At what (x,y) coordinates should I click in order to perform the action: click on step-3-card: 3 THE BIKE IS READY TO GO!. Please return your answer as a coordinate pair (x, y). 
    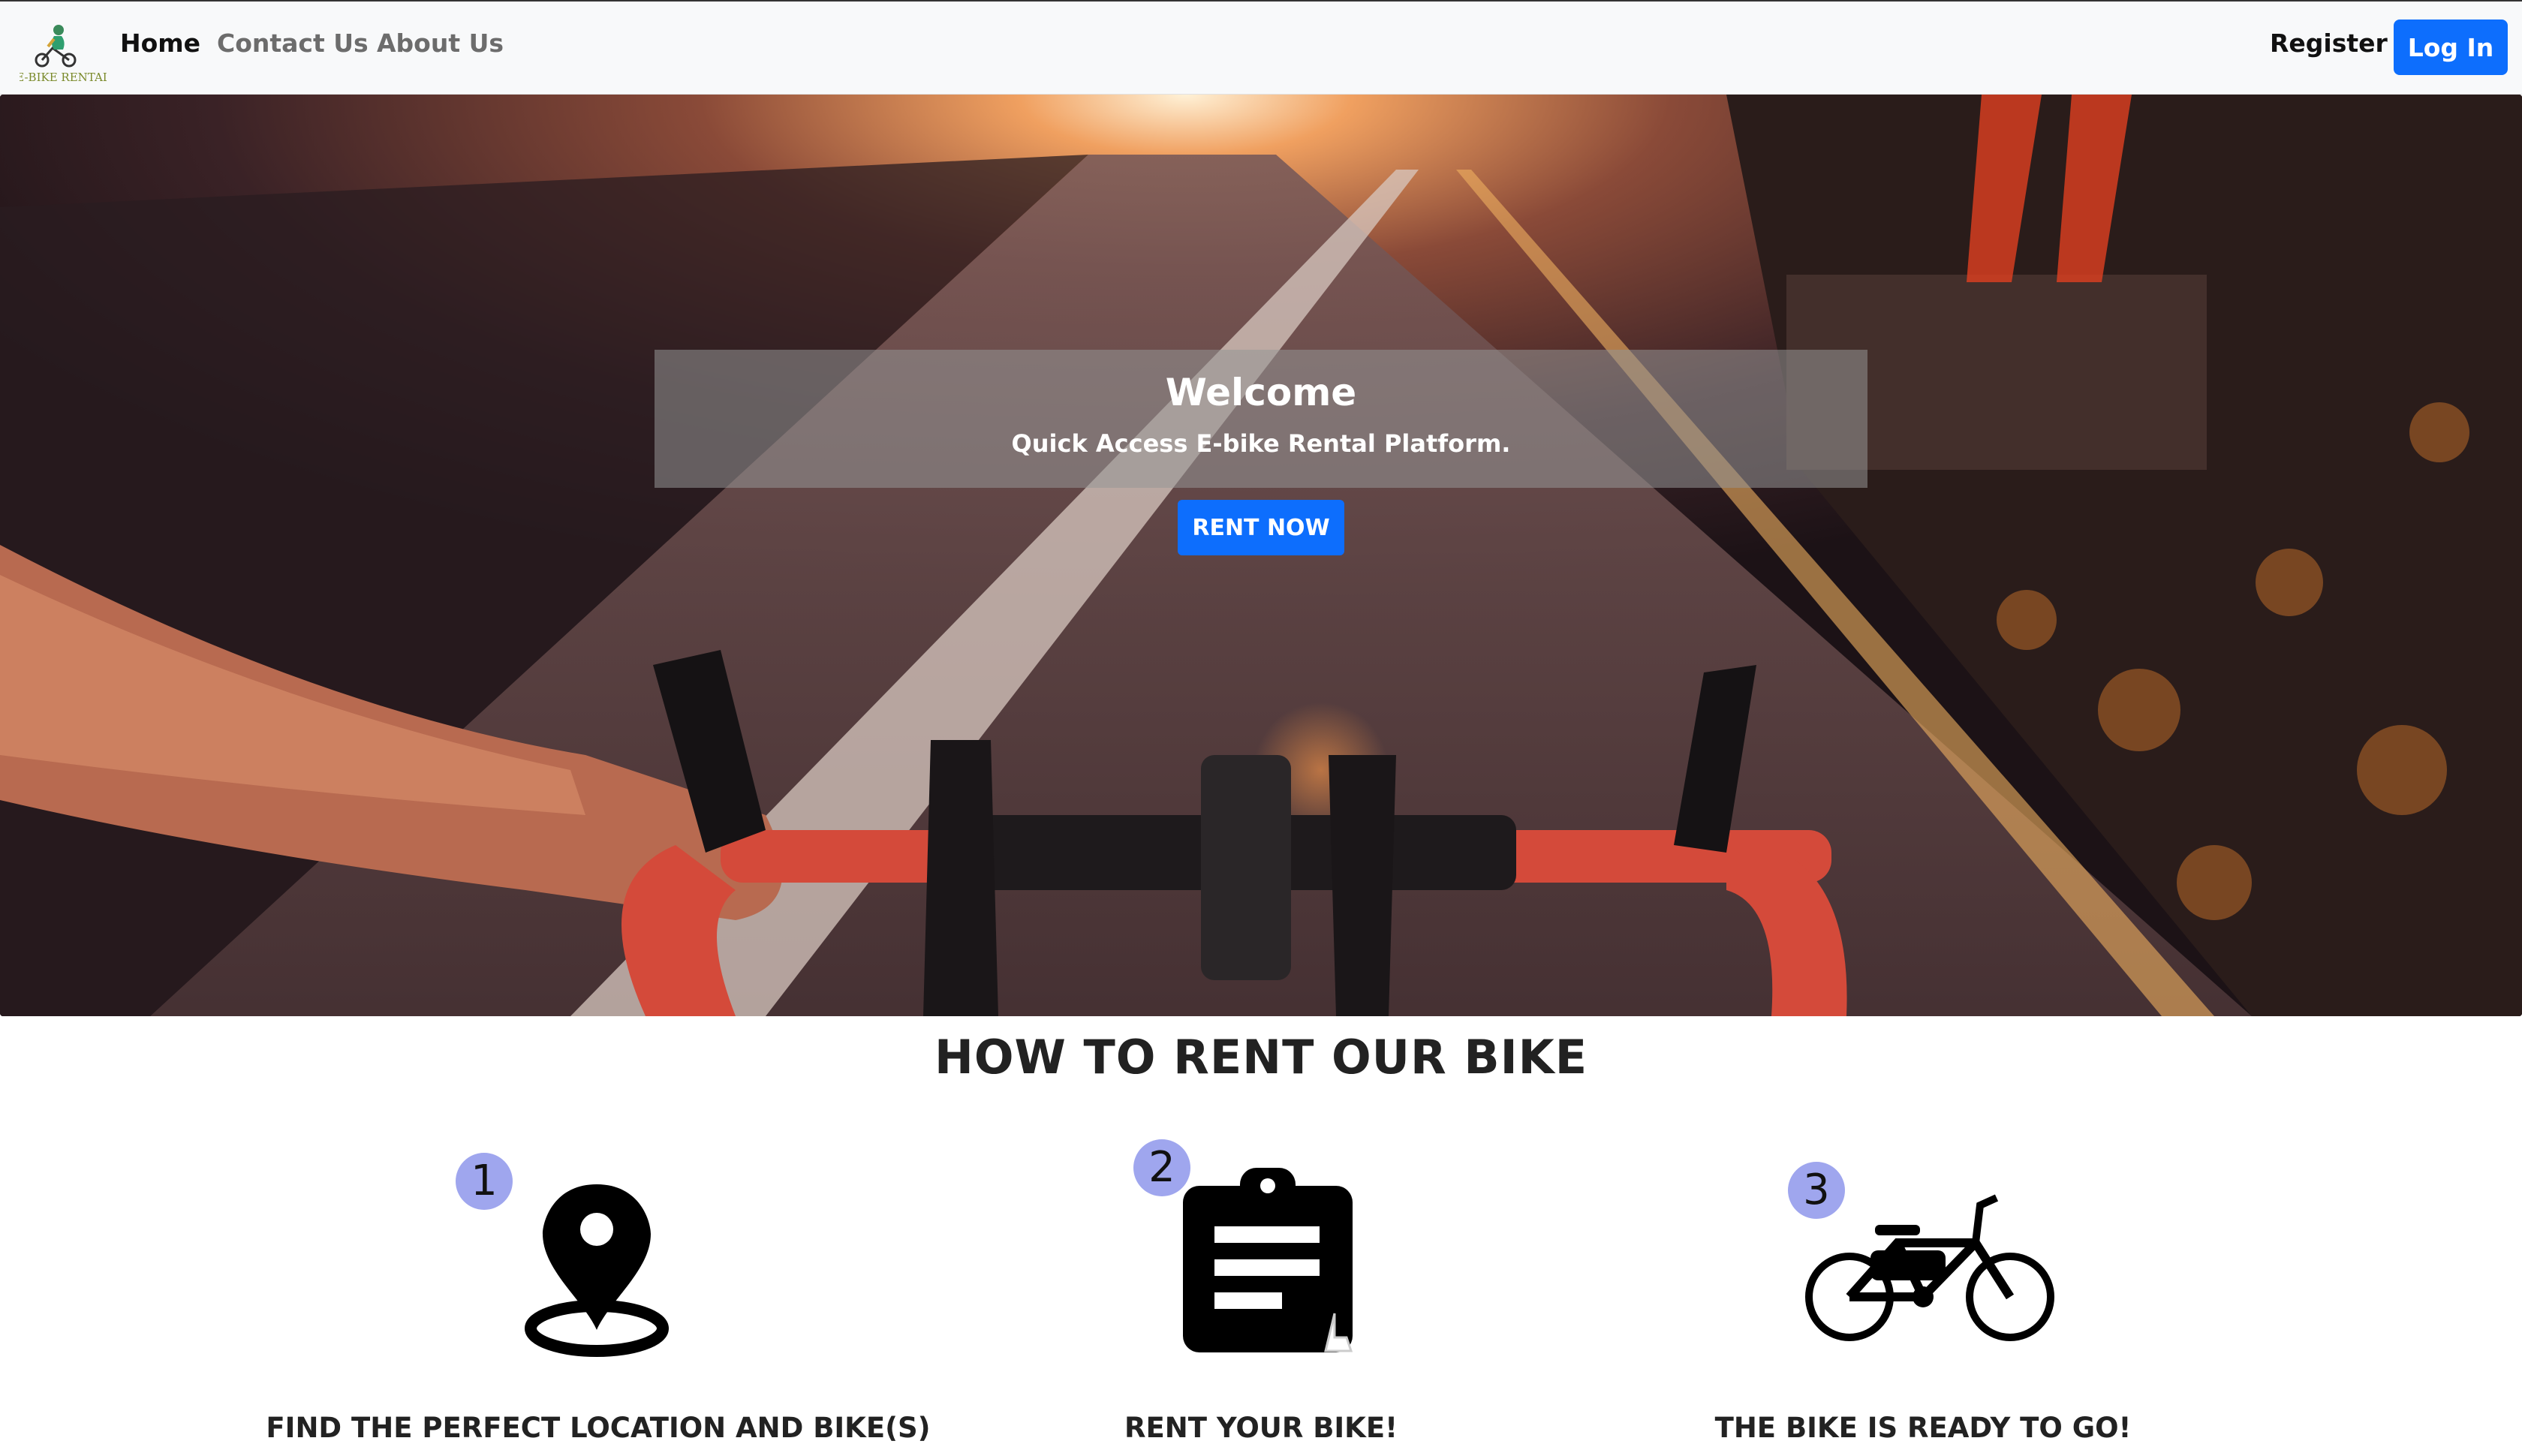
    Looking at the image, I should click on (1923, 1291).